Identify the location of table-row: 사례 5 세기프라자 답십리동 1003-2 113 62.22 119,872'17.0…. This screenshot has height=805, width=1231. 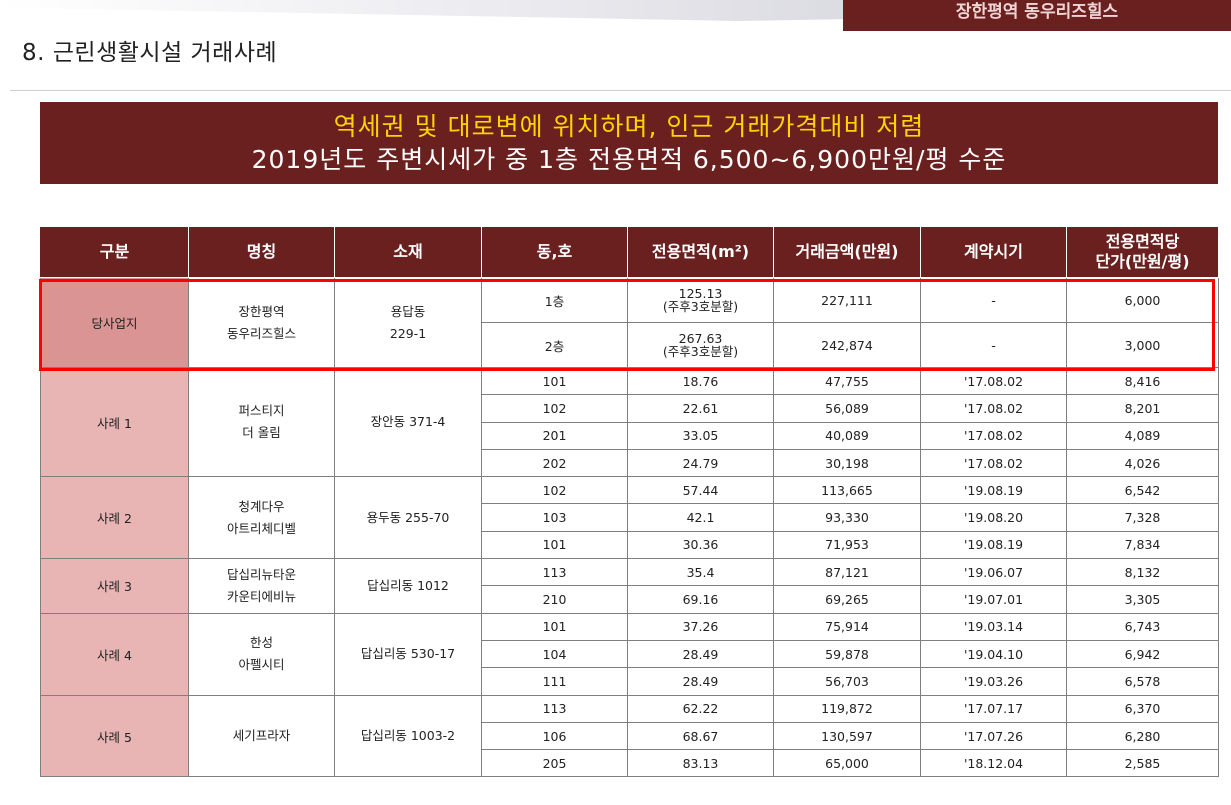
(629, 736).